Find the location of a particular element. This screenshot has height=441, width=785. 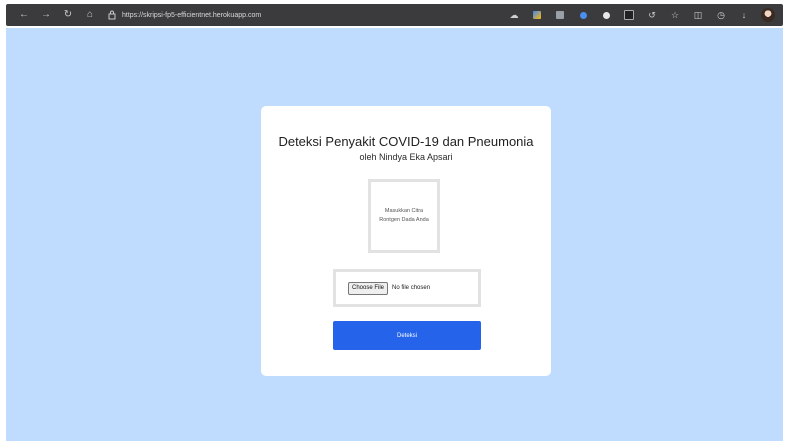

lock-icon is located at coordinates (112, 15).